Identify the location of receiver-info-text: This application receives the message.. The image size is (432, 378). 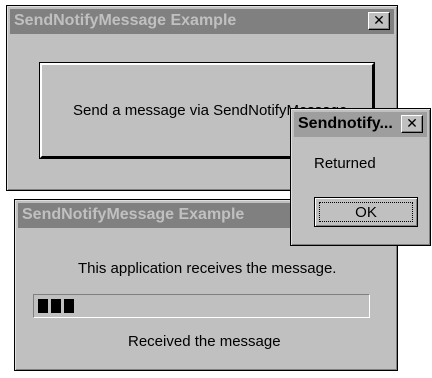
(207, 268).